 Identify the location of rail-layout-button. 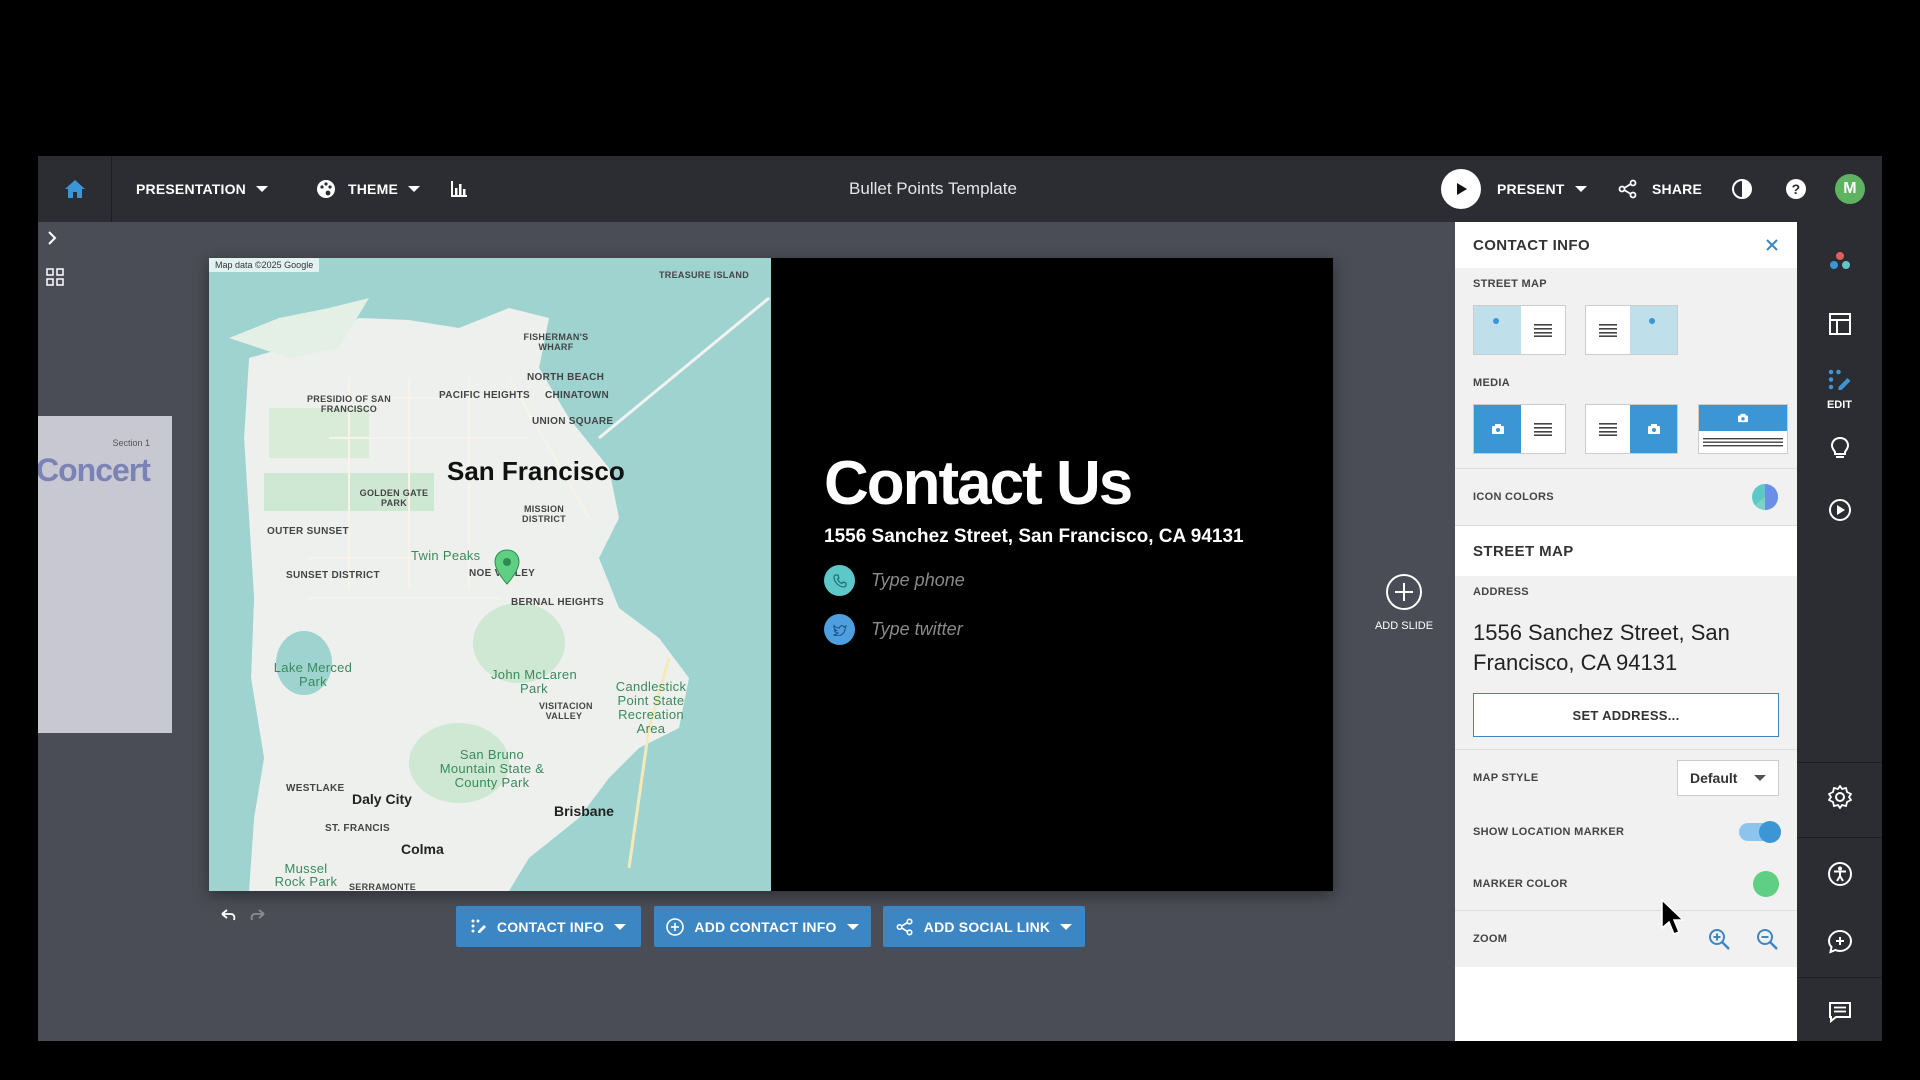
(1839, 324).